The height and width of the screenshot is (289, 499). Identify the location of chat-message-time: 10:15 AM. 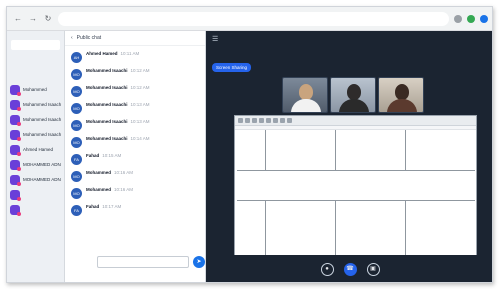
(112, 155).